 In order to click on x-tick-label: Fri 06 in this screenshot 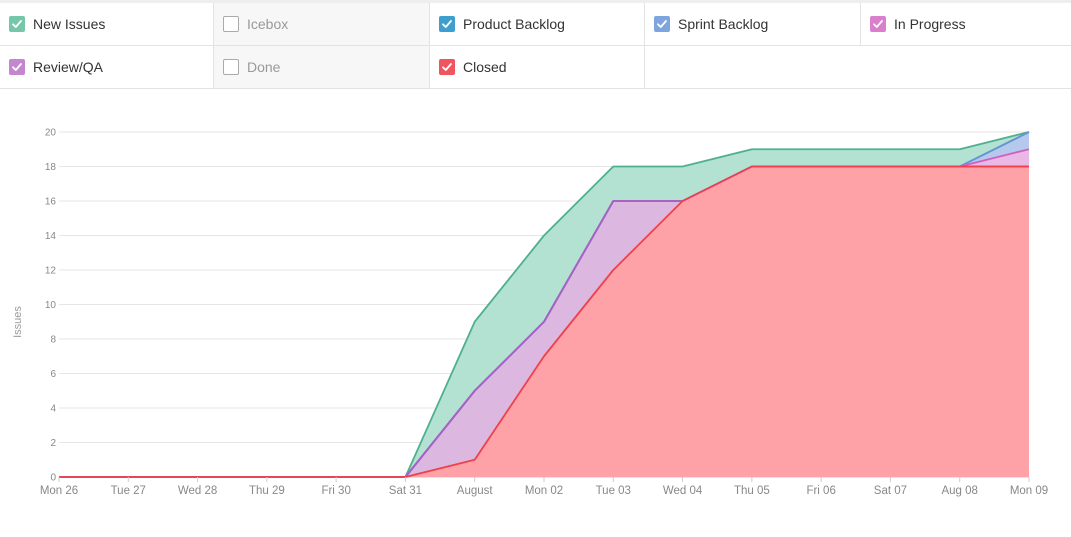, I will do `click(820, 491)`.